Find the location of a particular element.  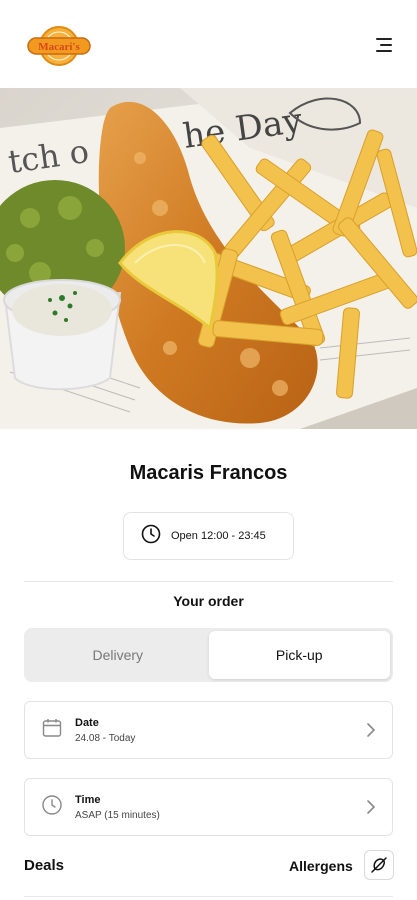

restaurant-name: Macaris Francos is located at coordinates (208, 473).